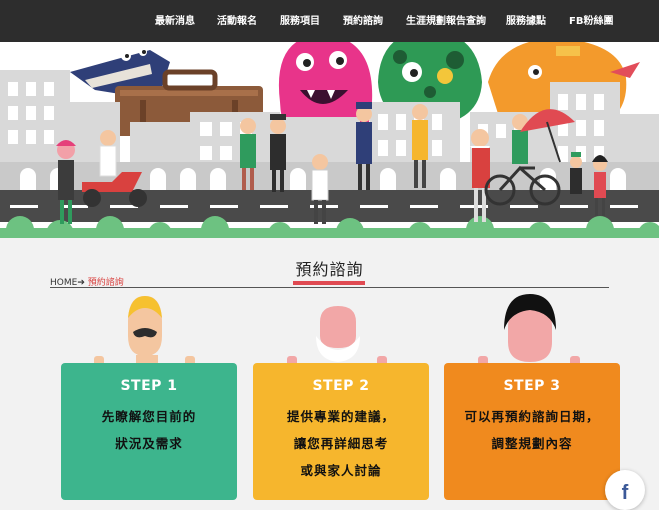  What do you see at coordinates (532, 386) in the screenshot?
I see `step-title: STEP 3` at bounding box center [532, 386].